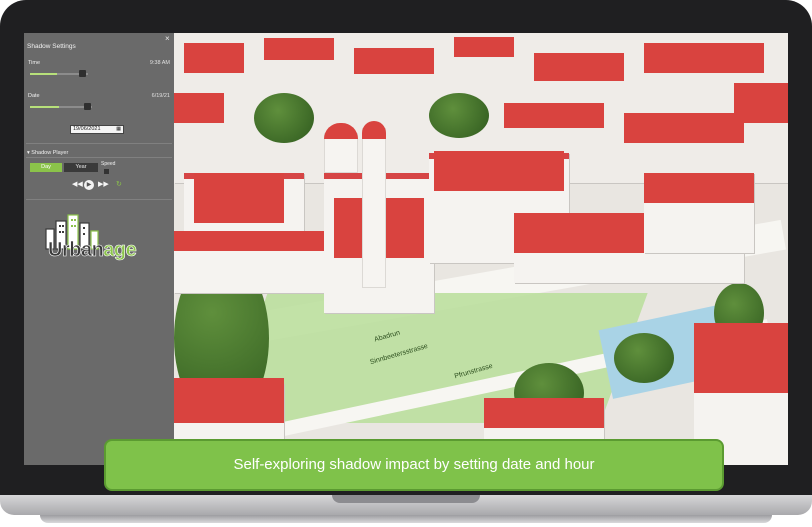 This screenshot has width=812, height=527. What do you see at coordinates (44, 107) in the screenshot?
I see `date-slider-fill` at bounding box center [44, 107].